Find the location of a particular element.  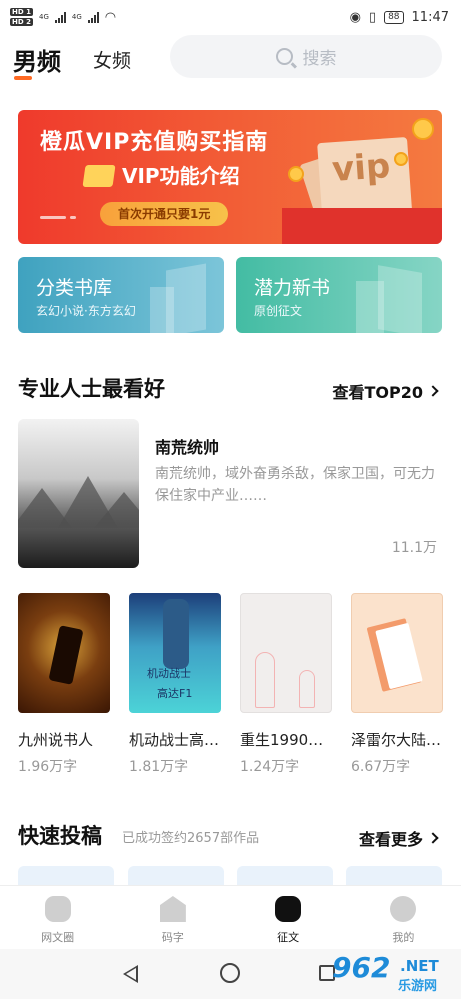

status-bar: HD 1 HD 2 4G 4G ◠ ◉ ▯ 88 11:47 is located at coordinates (230, 17).